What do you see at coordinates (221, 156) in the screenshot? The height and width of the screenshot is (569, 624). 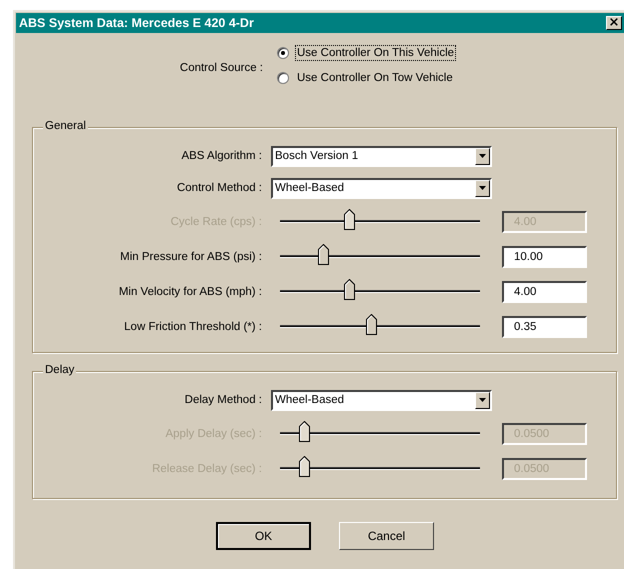 I see `field-label: ABS Algorithm :` at bounding box center [221, 156].